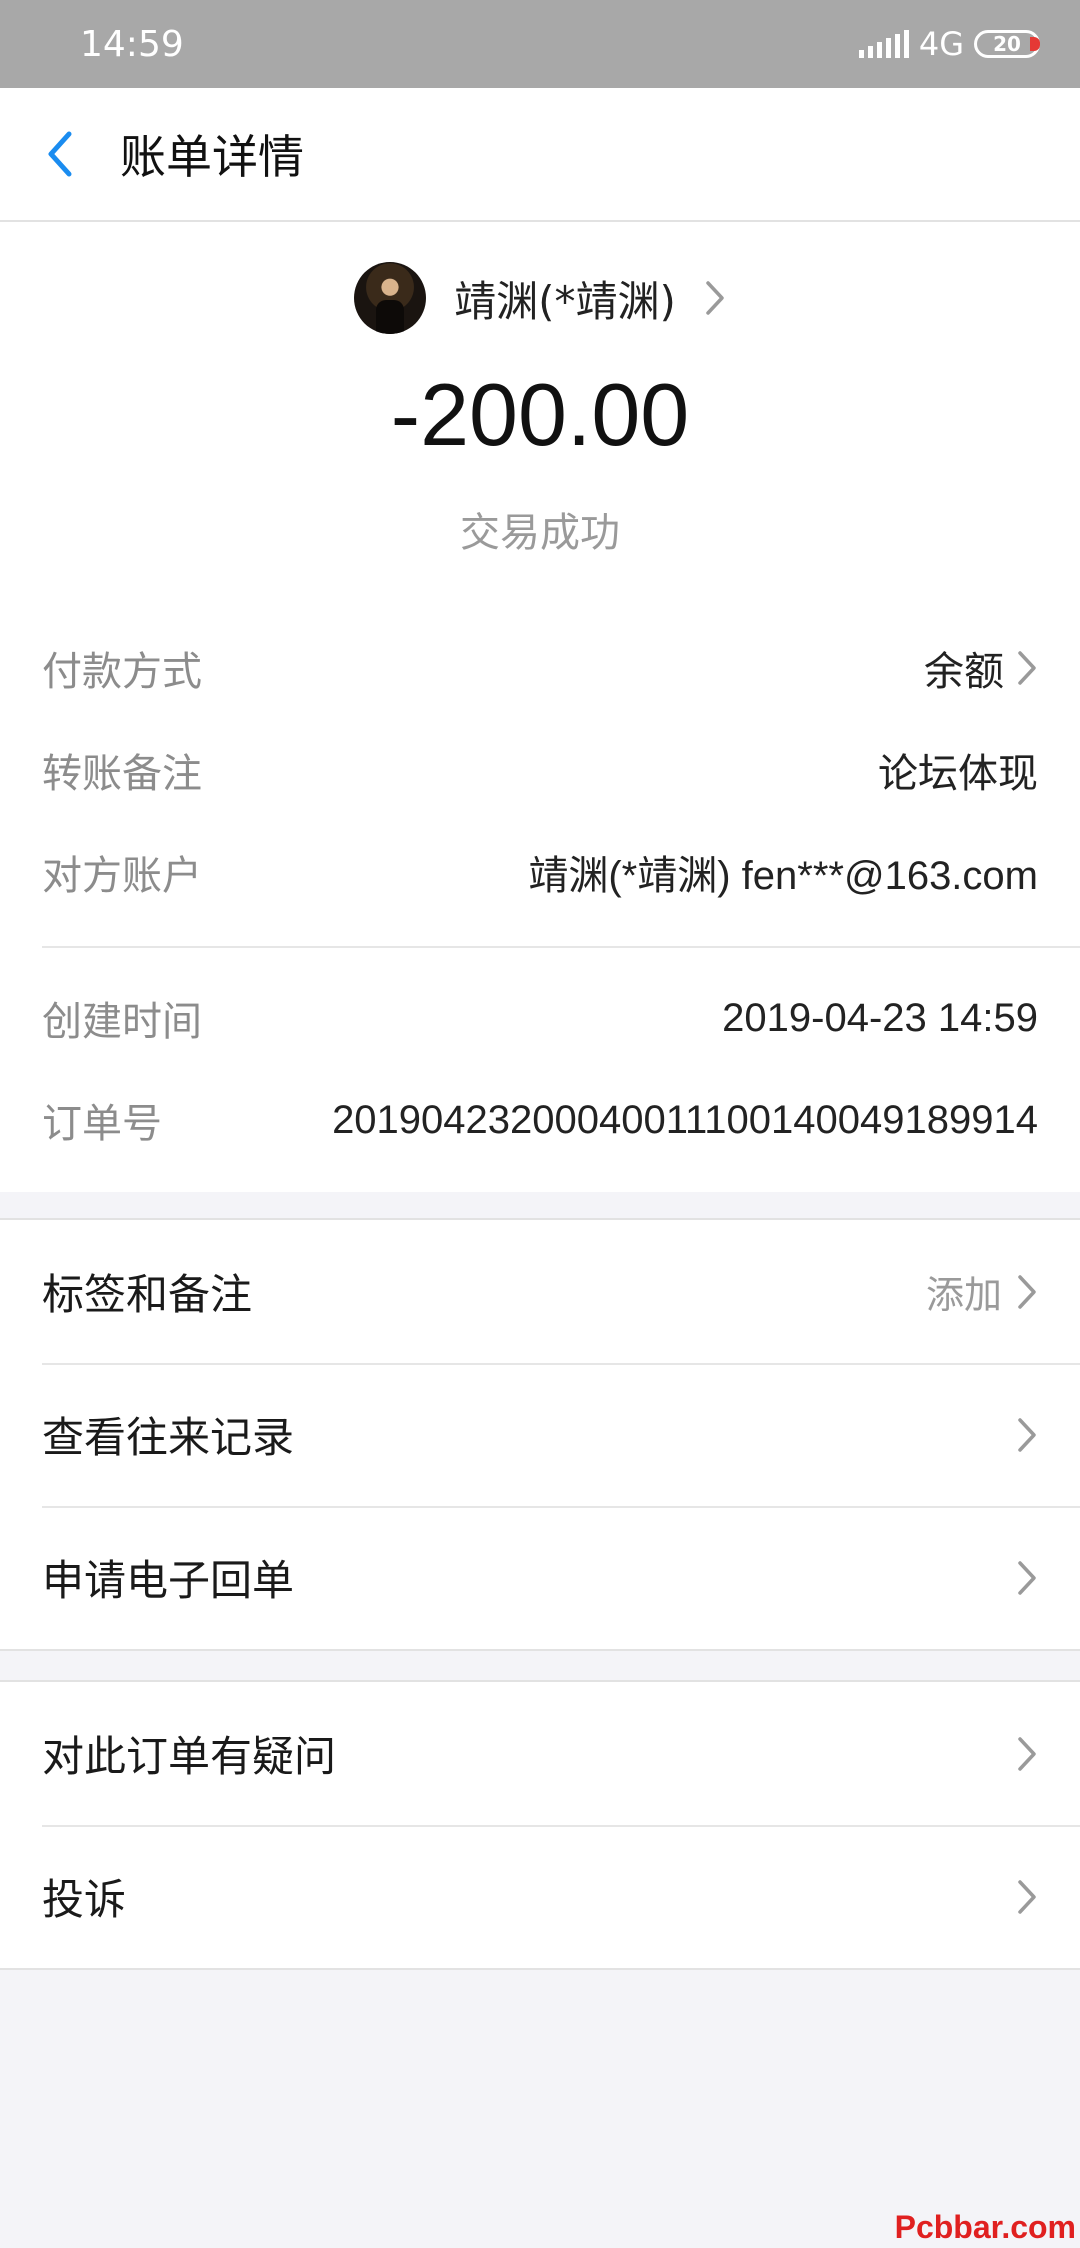 This screenshot has height=2248, width=1080. I want to click on page-title: 账单详情, so click(212, 157).